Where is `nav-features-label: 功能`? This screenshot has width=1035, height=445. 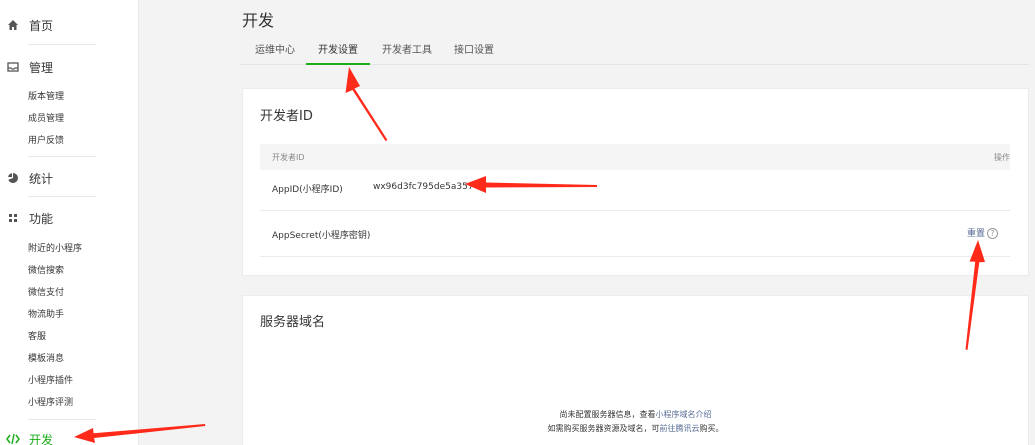
nav-features-label: 功能 is located at coordinates (41, 218).